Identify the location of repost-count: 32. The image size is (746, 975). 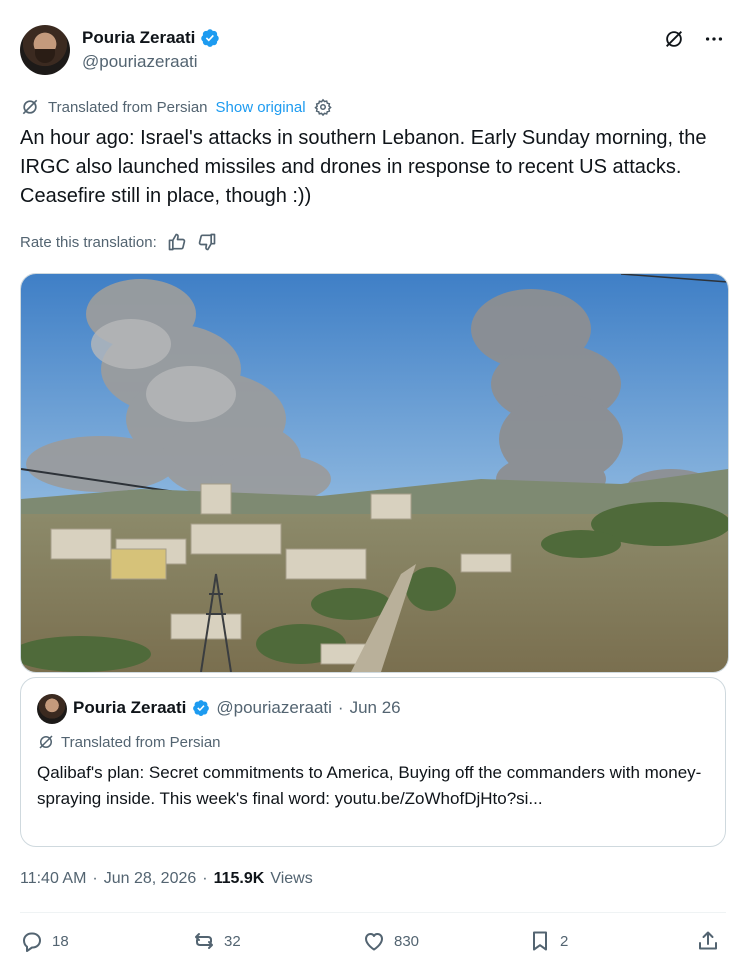
(232, 941).